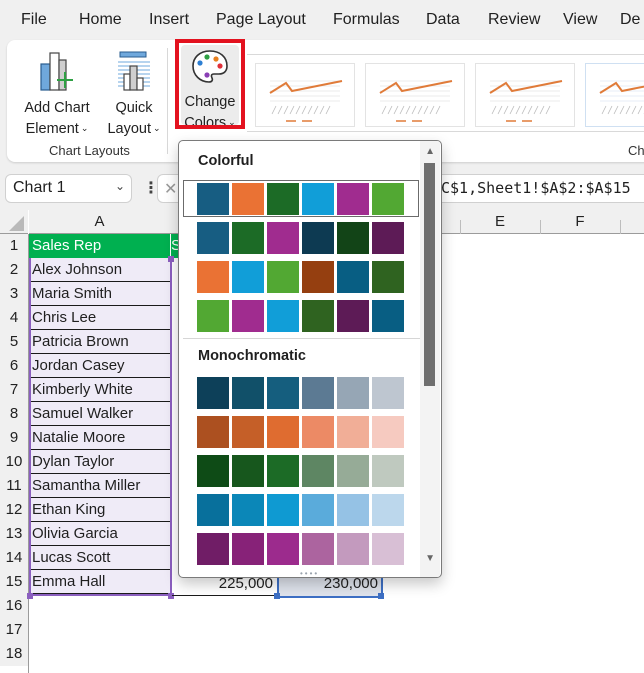  I want to click on tab-home: Home, so click(100, 20).